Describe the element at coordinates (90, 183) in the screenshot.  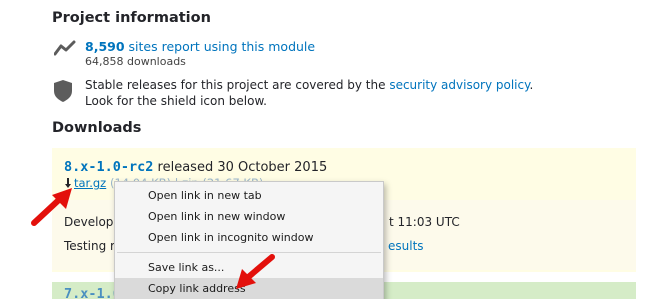
I see `tar-gz-download-link: tar.gz` at that location.